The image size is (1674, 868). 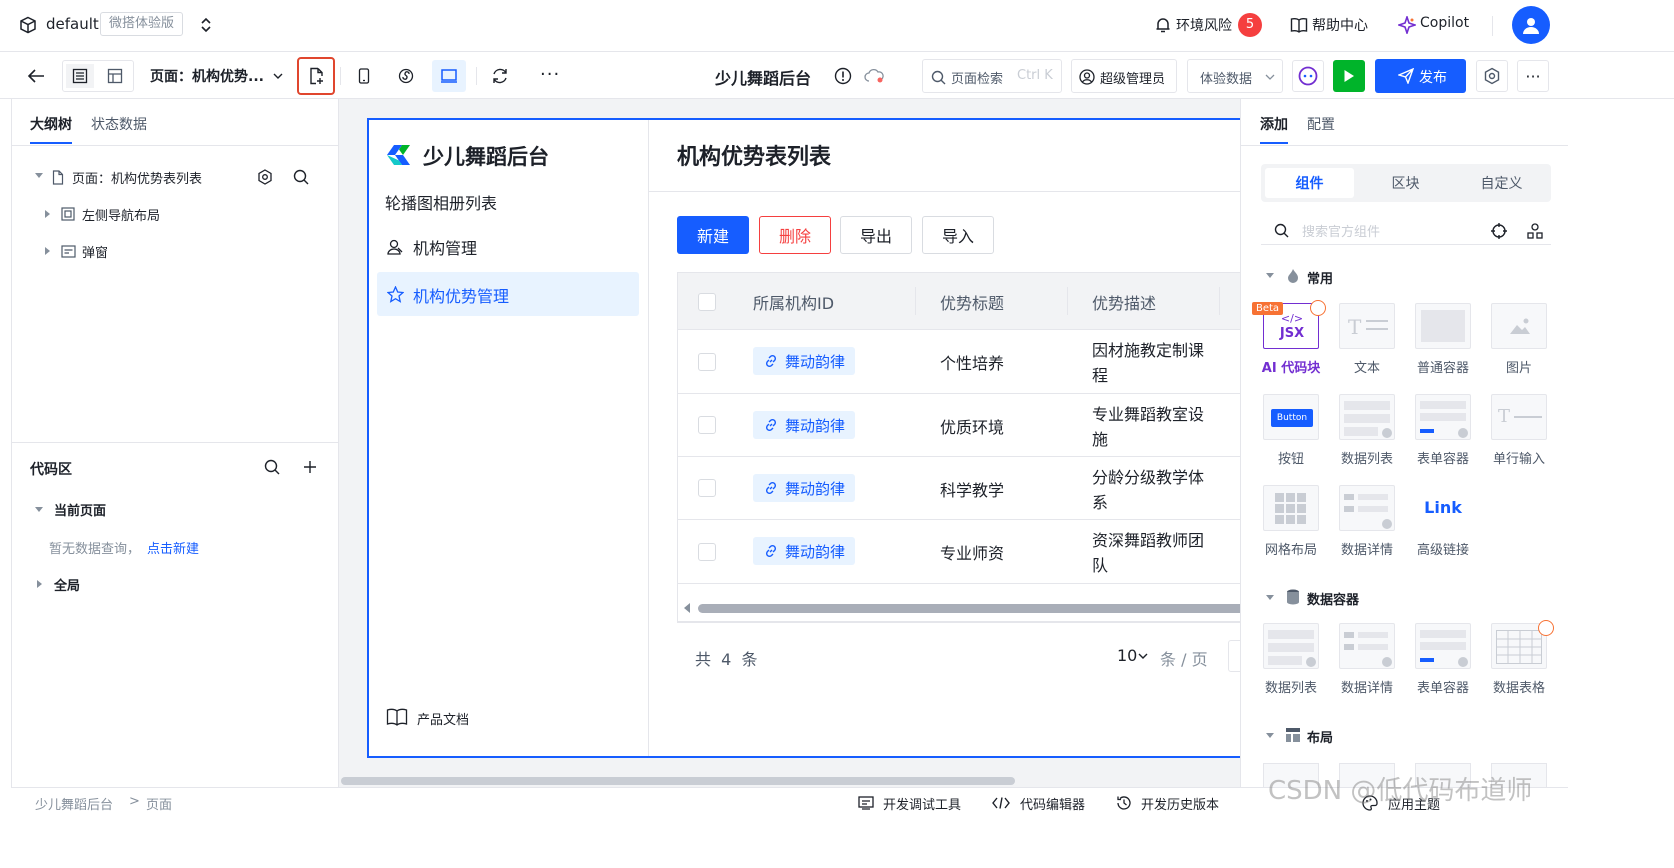 What do you see at coordinates (972, 302) in the screenshot?
I see `column-header: 优势标题` at bounding box center [972, 302].